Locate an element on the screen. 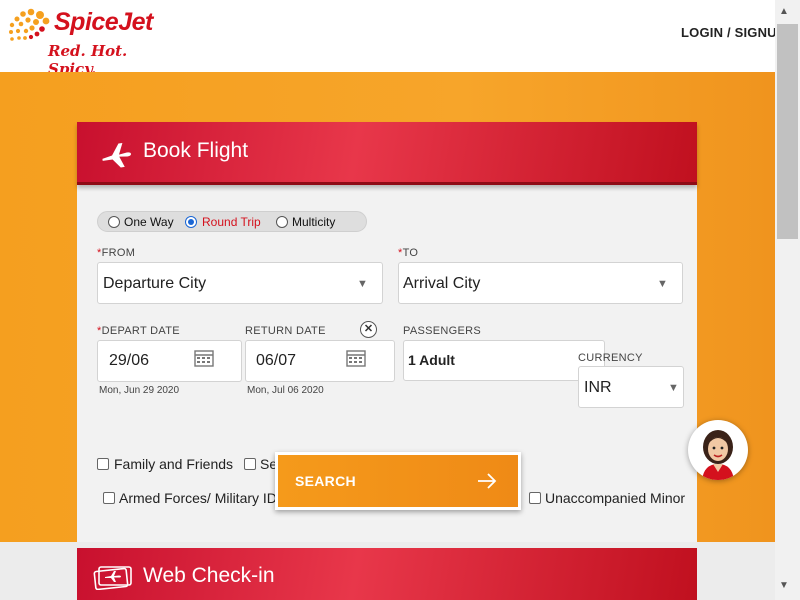 The image size is (800, 600). spicejet-logo: SpiceJet Red. Hot. Spicy. is located at coordinates (79, 41).